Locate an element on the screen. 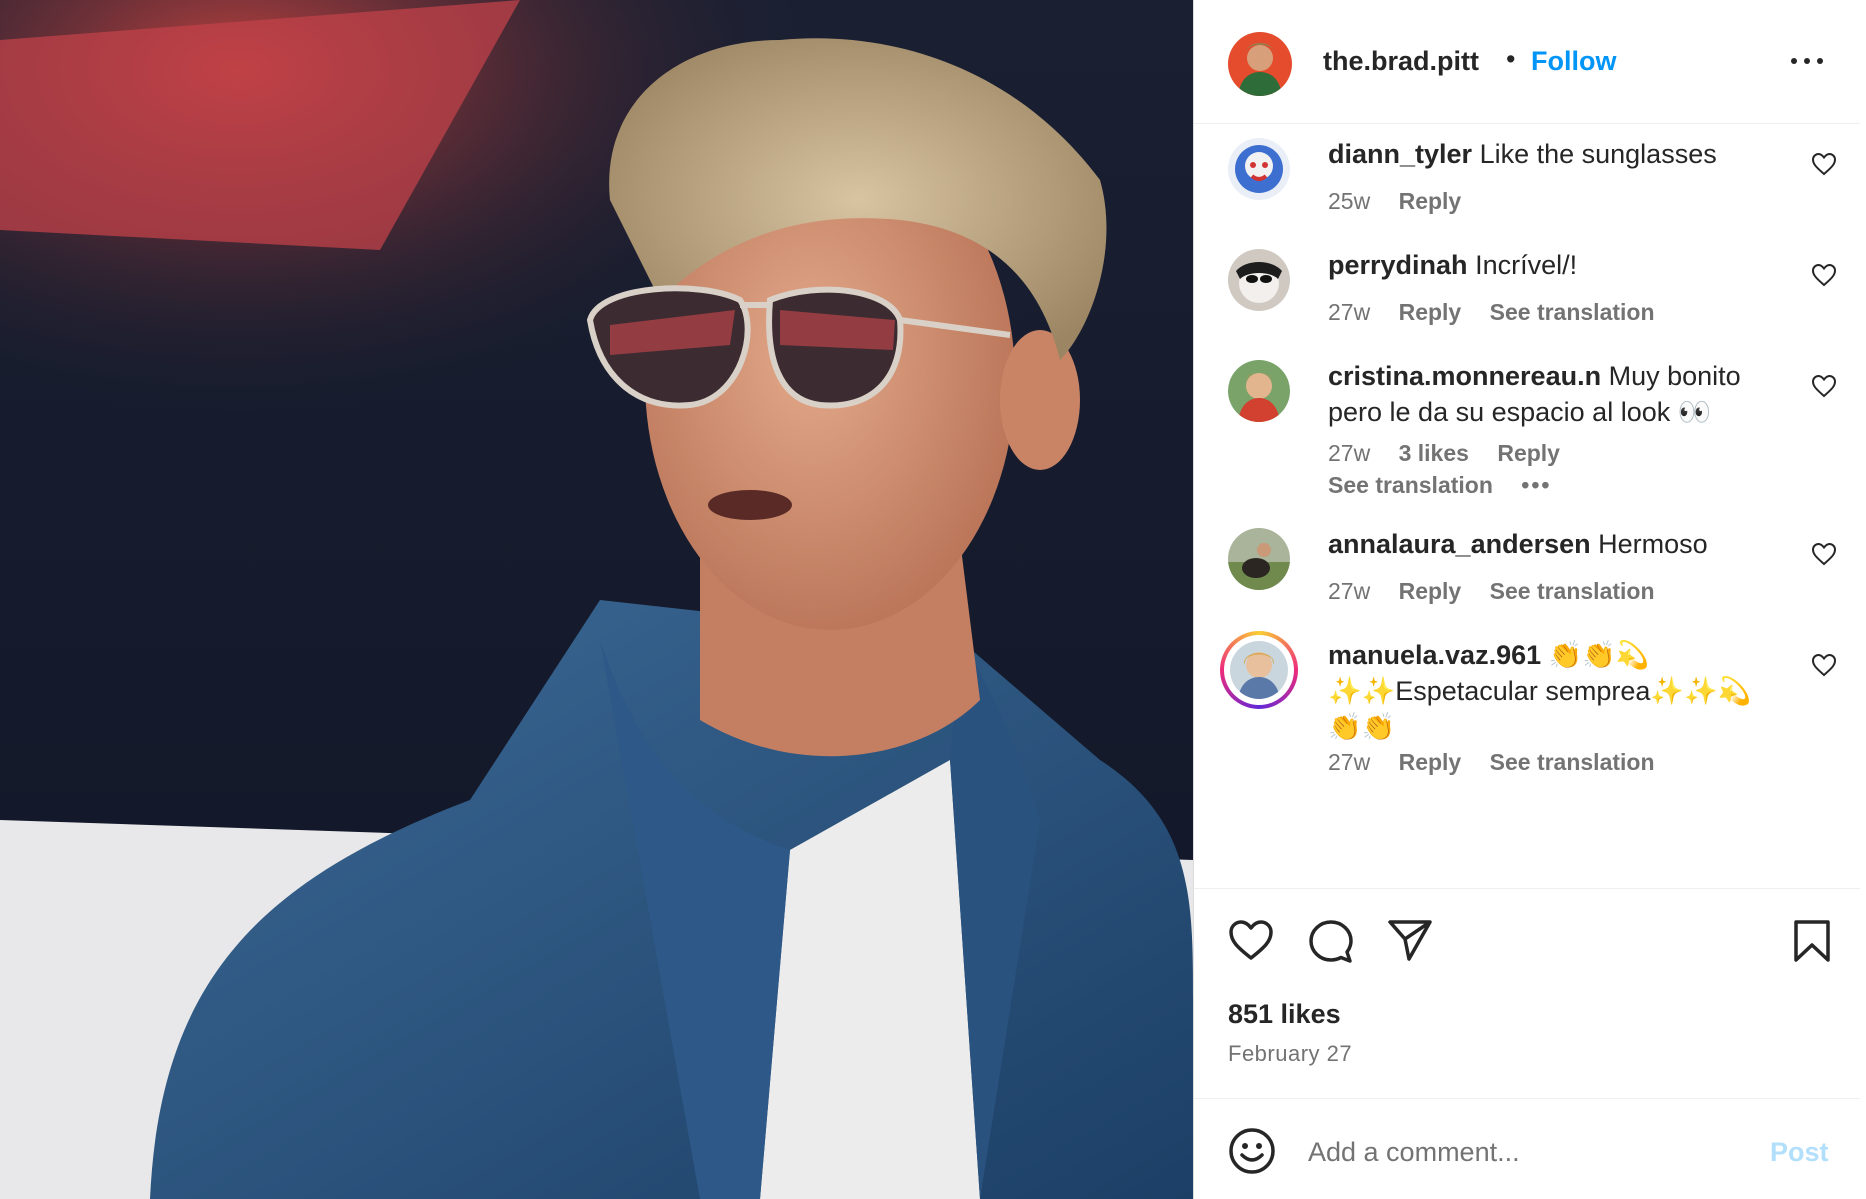  author-avatar is located at coordinates (1260, 64).